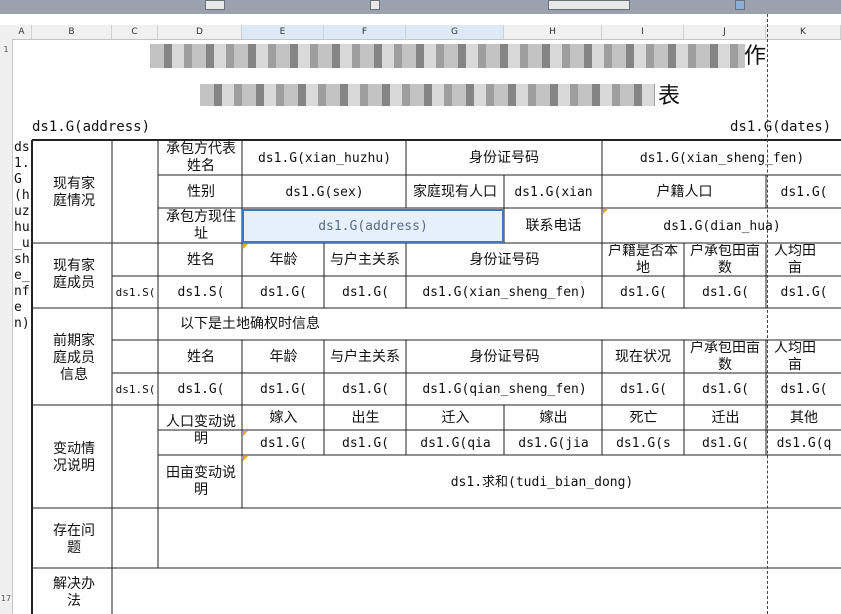 The width and height of the screenshot is (841, 614). What do you see at coordinates (305, 324) in the screenshot?
I see `land-confirm-note: 以下是土地确权时信息` at bounding box center [305, 324].